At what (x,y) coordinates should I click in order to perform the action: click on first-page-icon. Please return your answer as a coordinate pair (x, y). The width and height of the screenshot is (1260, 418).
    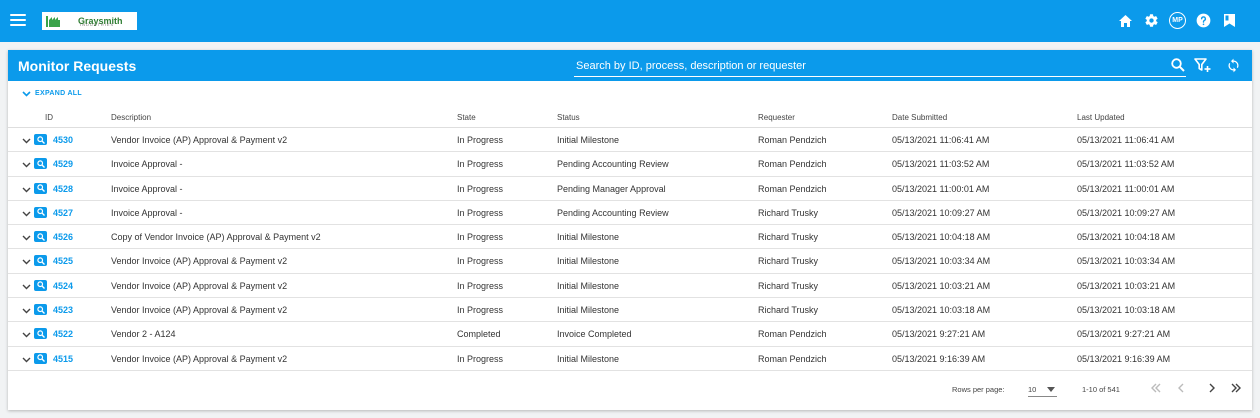
    Looking at the image, I should click on (1156, 389).